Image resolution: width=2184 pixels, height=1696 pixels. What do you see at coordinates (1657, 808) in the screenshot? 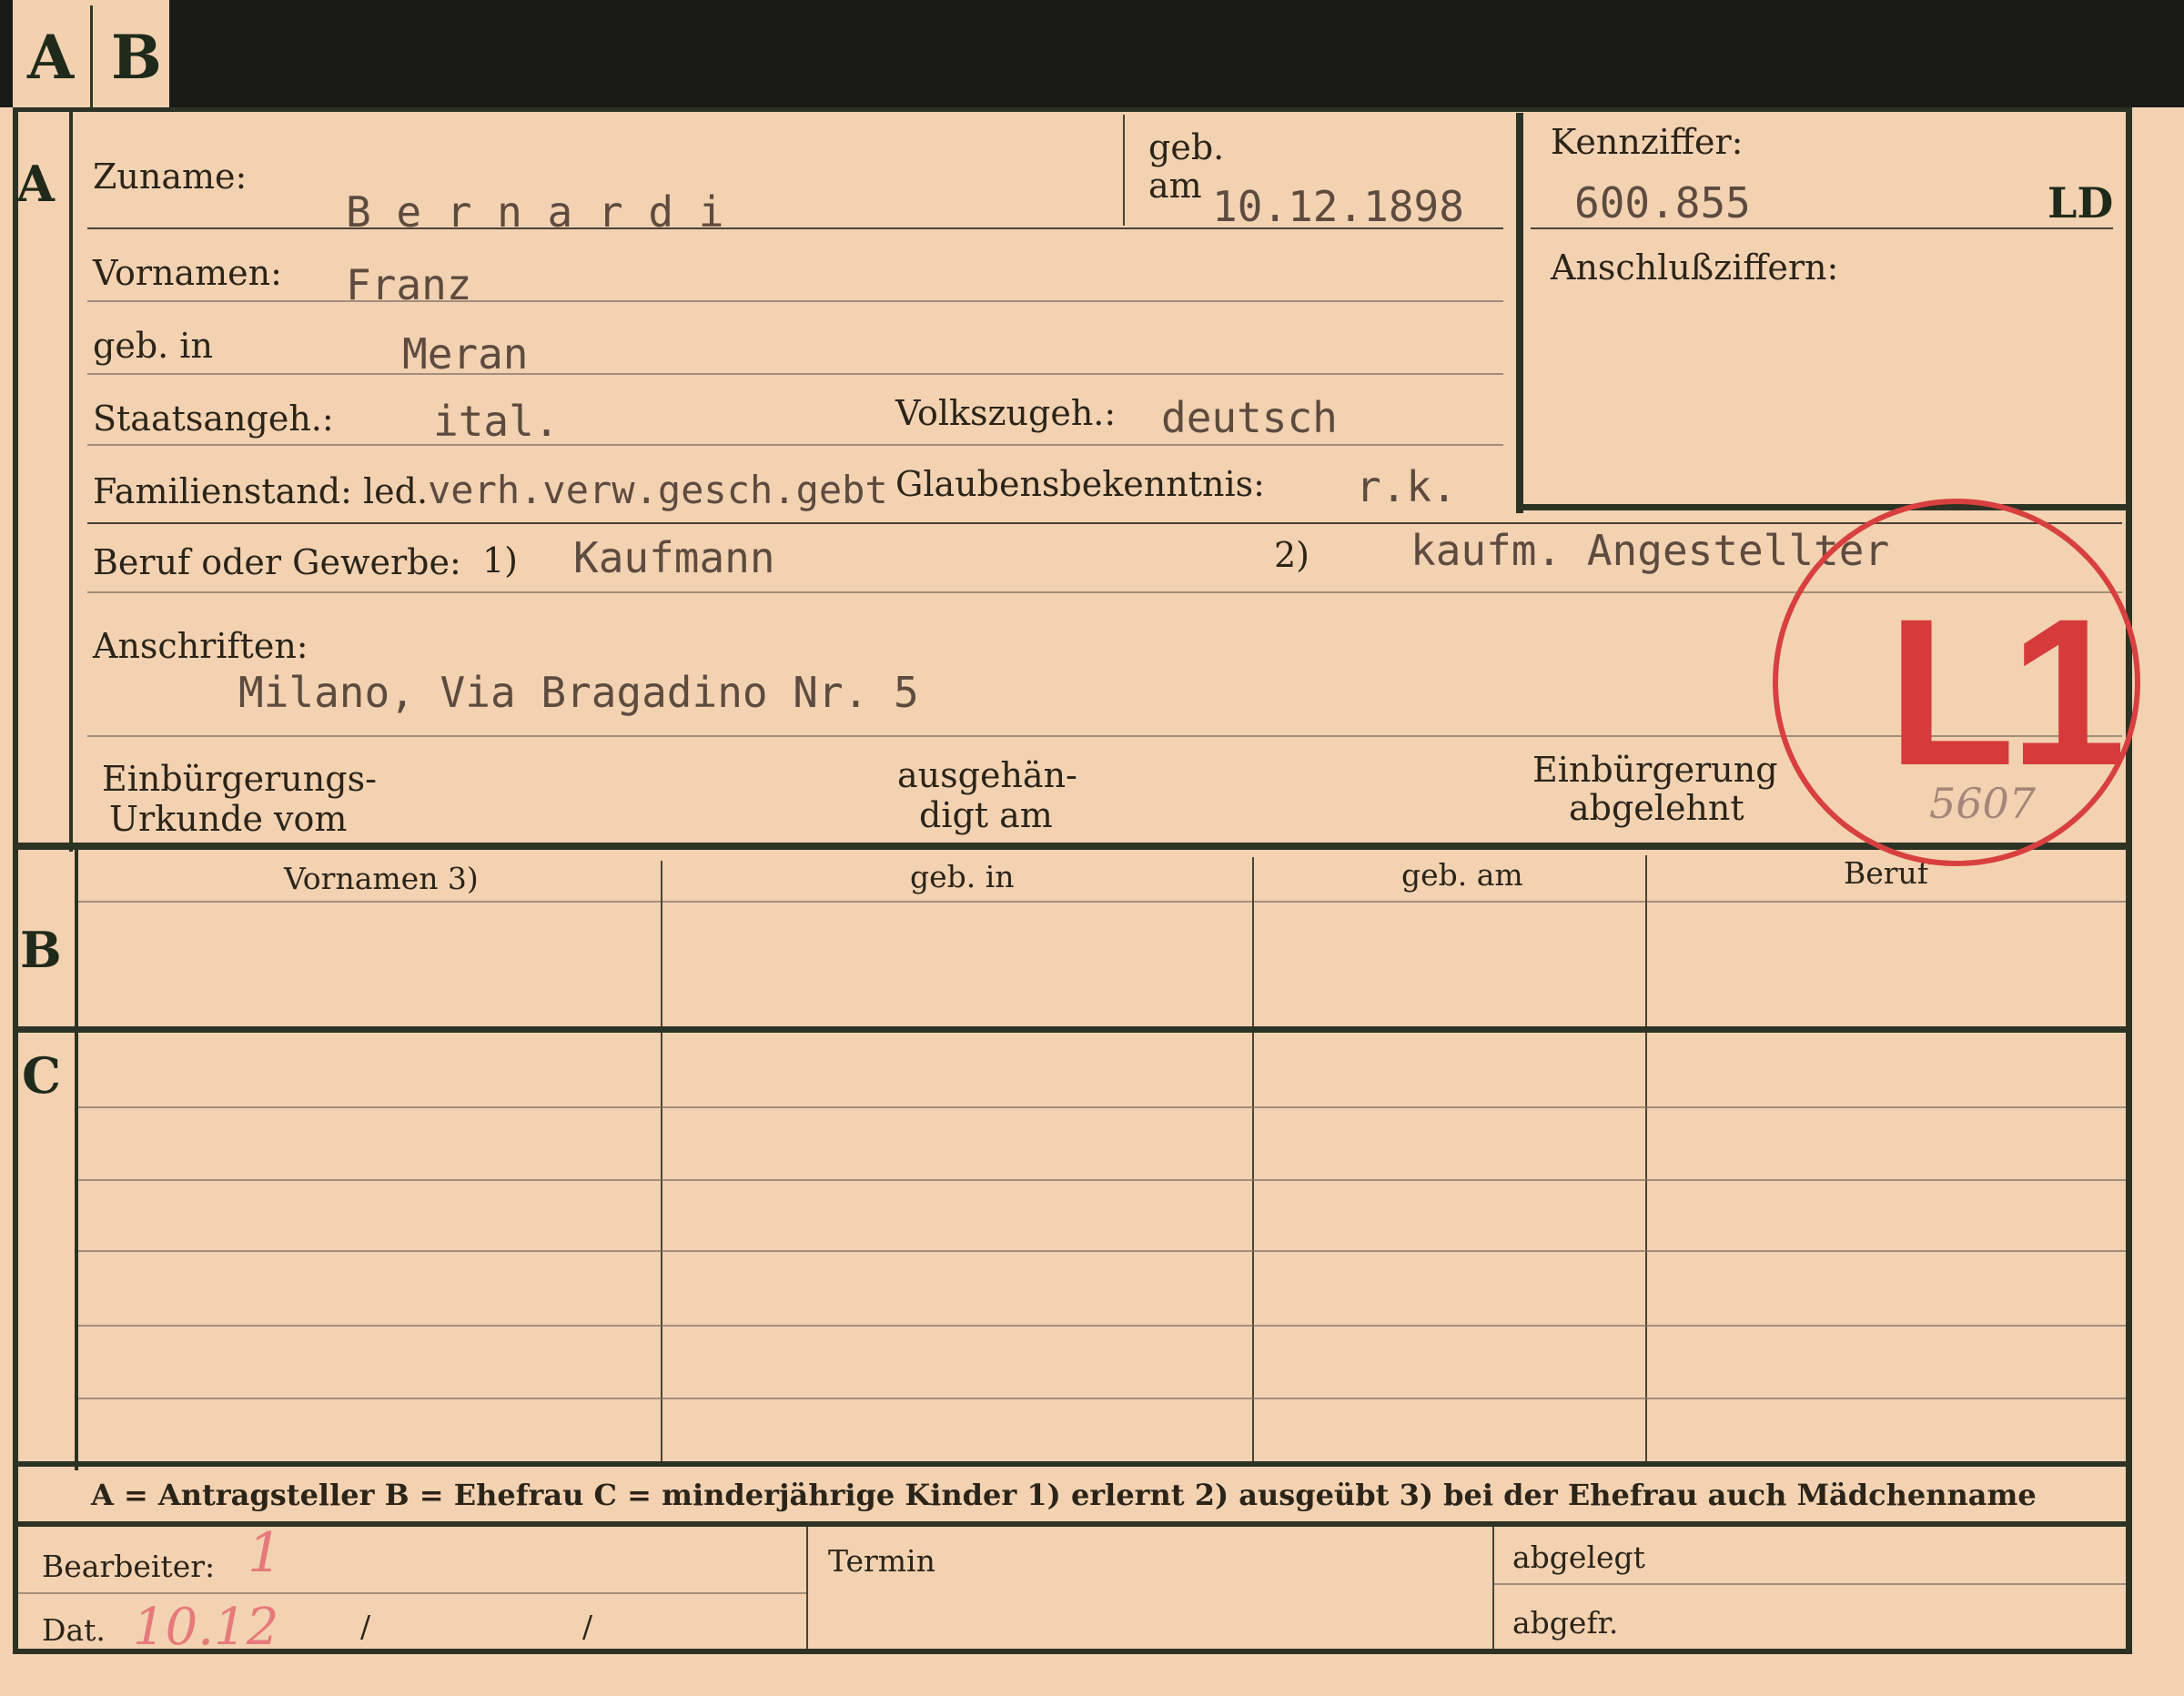
I see `einbuergerung-abgelehnt-label-2: abgelehnt` at bounding box center [1657, 808].